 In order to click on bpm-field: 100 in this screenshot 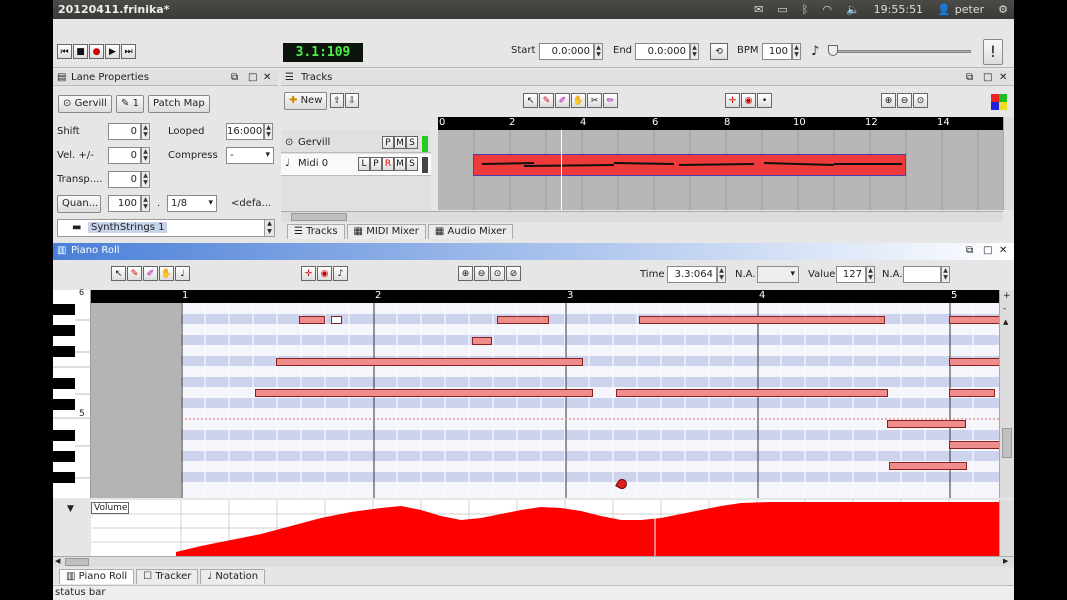, I will do `click(777, 51)`.